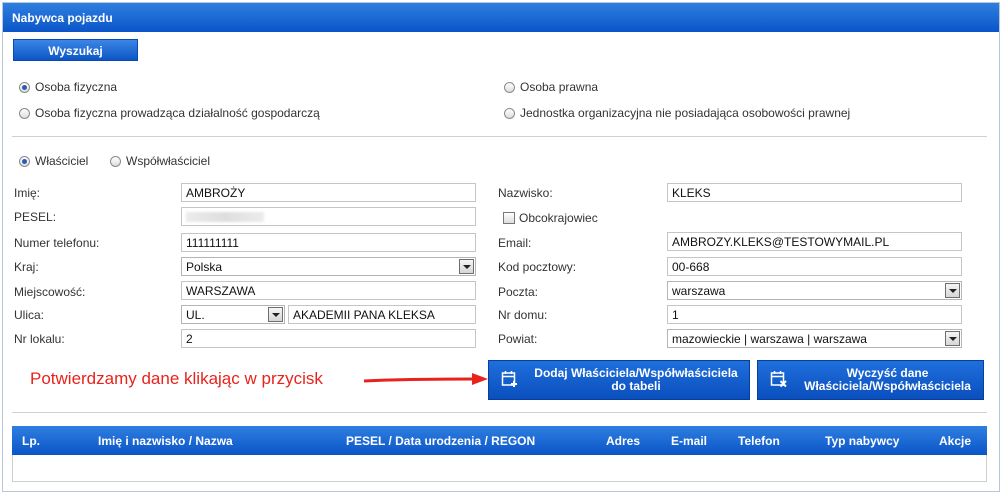 This screenshot has height=495, width=1003. Describe the element at coordinates (887, 373) in the screenshot. I see `clear-owner-line1: Wyczyść dane` at that location.